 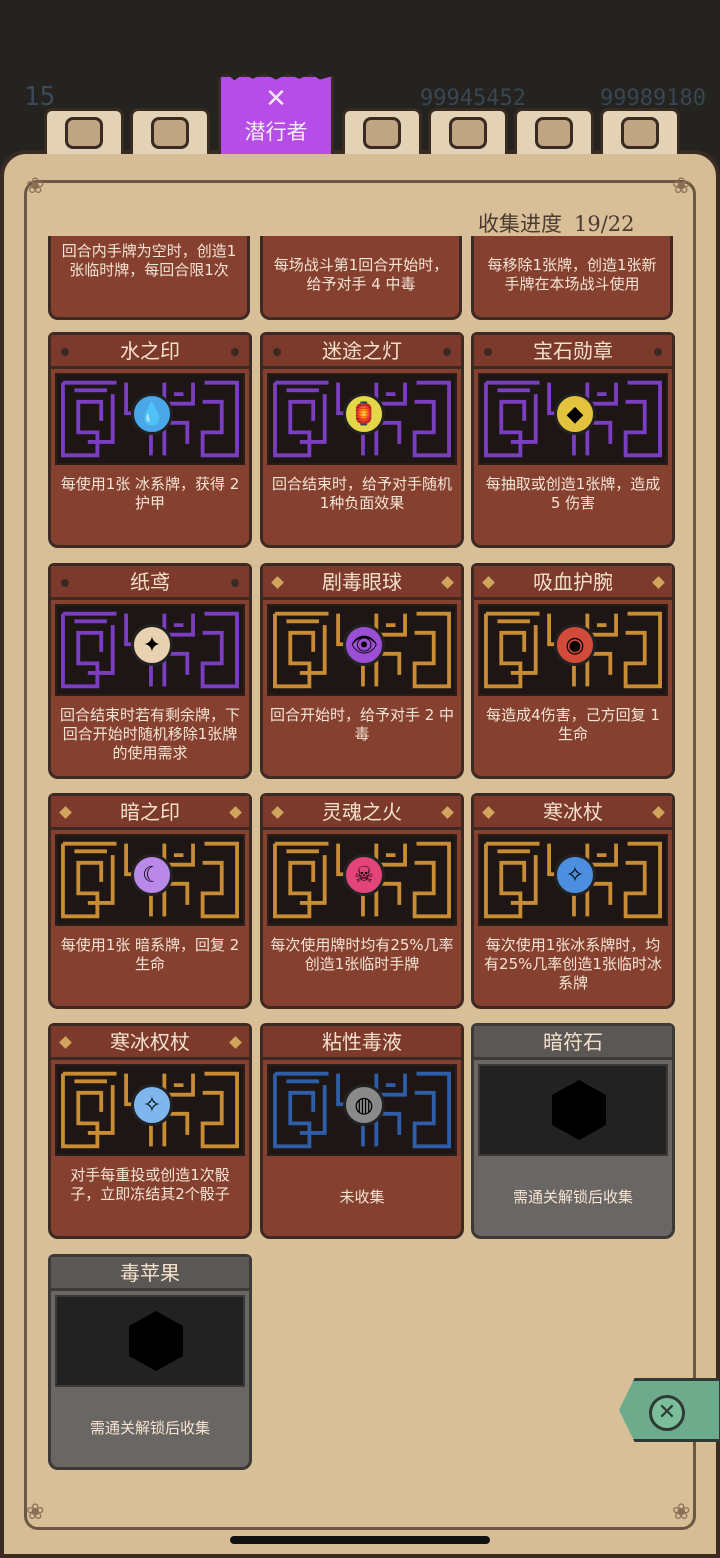 What do you see at coordinates (520, 224) in the screenshot?
I see `progress-label: 收集进度` at bounding box center [520, 224].